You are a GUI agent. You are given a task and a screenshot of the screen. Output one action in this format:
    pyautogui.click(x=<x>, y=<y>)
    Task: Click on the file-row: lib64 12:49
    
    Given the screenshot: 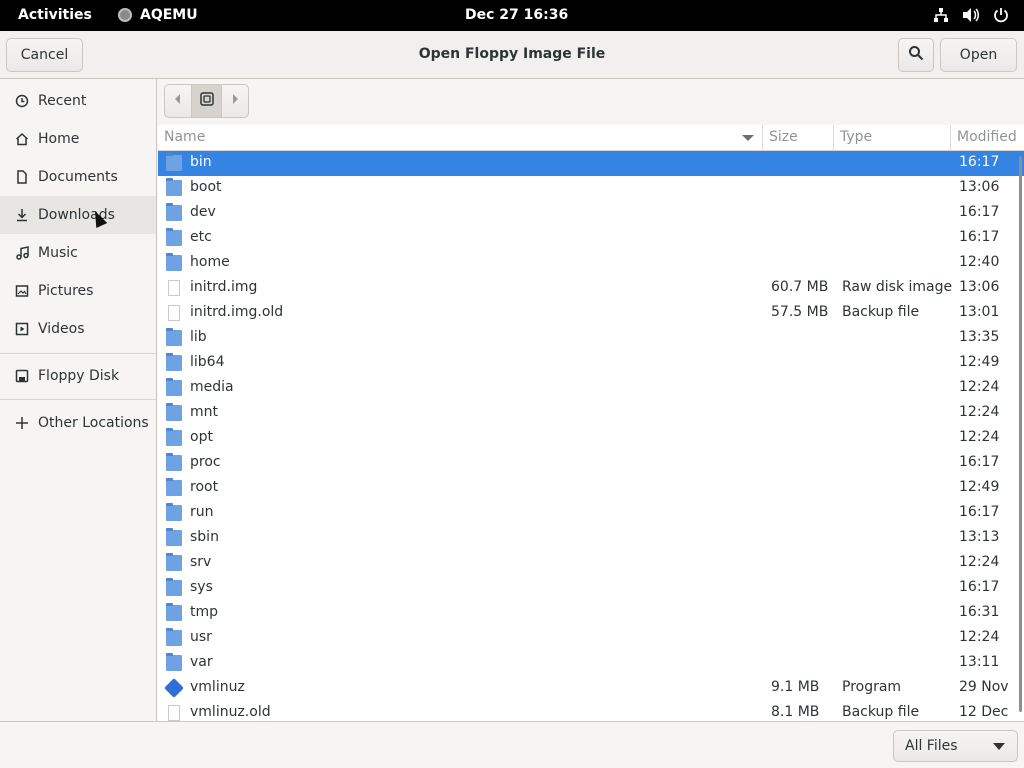 What is the action you would take?
    pyautogui.click(x=591, y=363)
    